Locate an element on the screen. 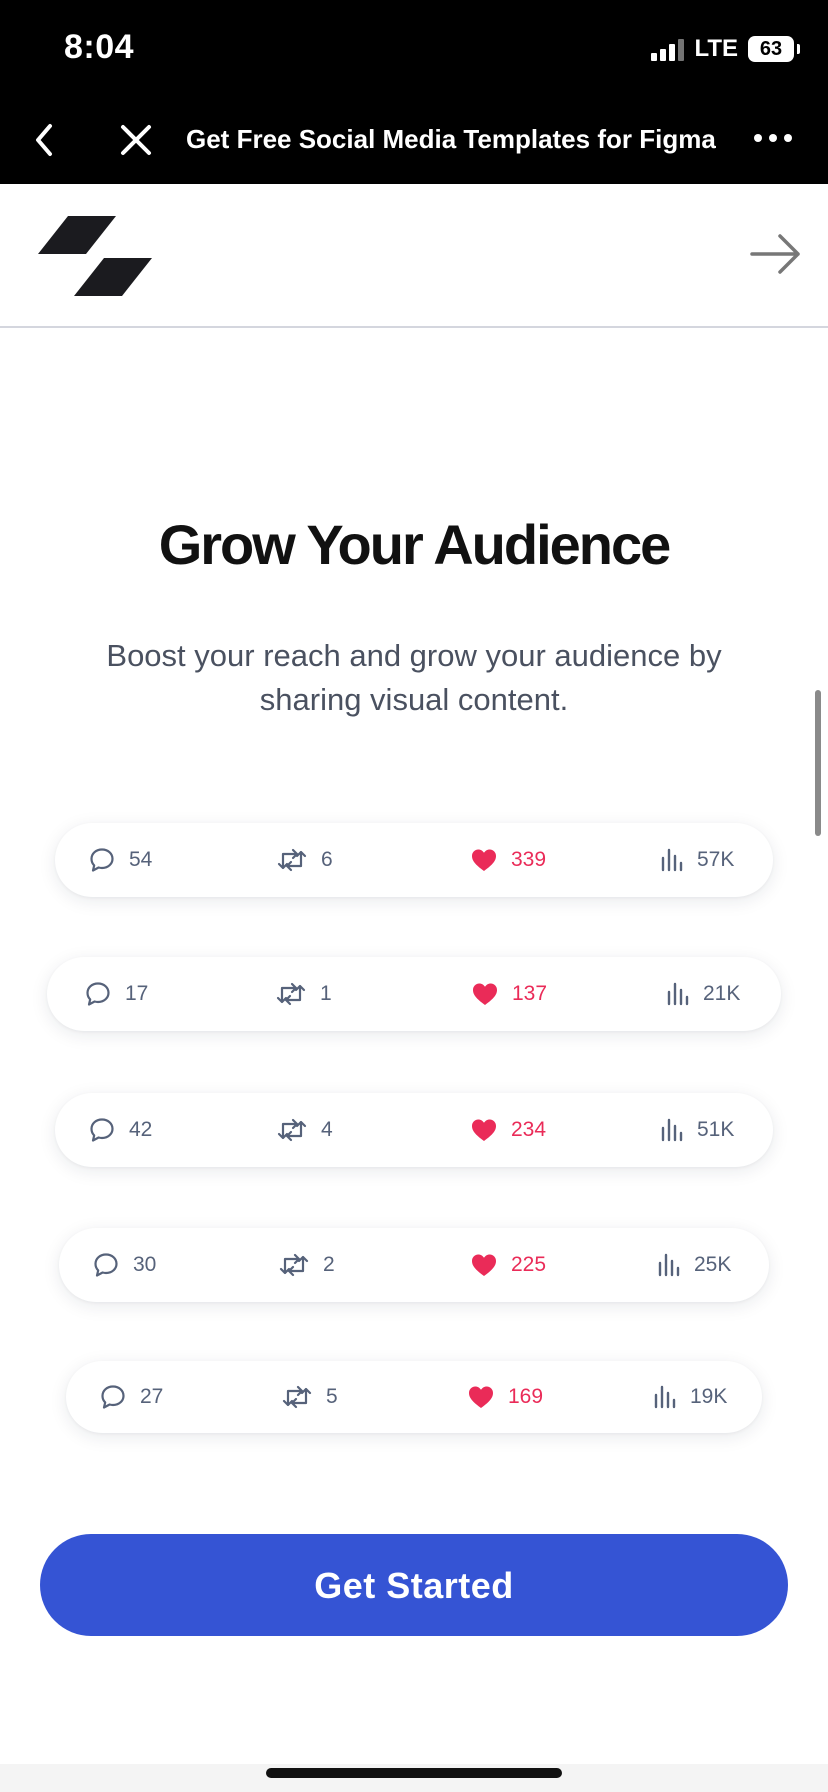 The height and width of the screenshot is (1792, 828). views-stat: 19K is located at coordinates (690, 1397).